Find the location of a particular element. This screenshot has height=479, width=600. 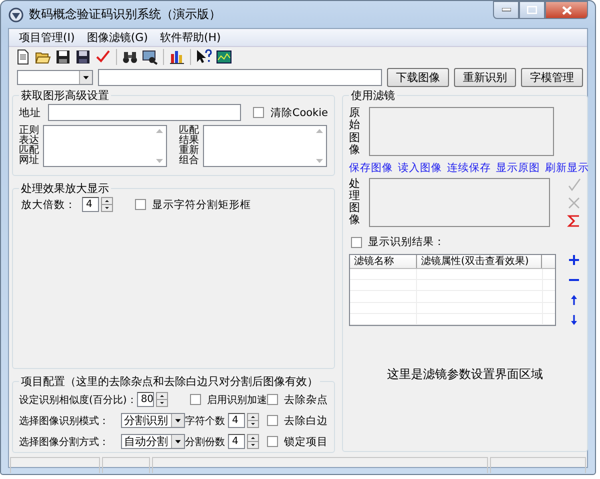

field-label: 分割份数 is located at coordinates (205, 442).